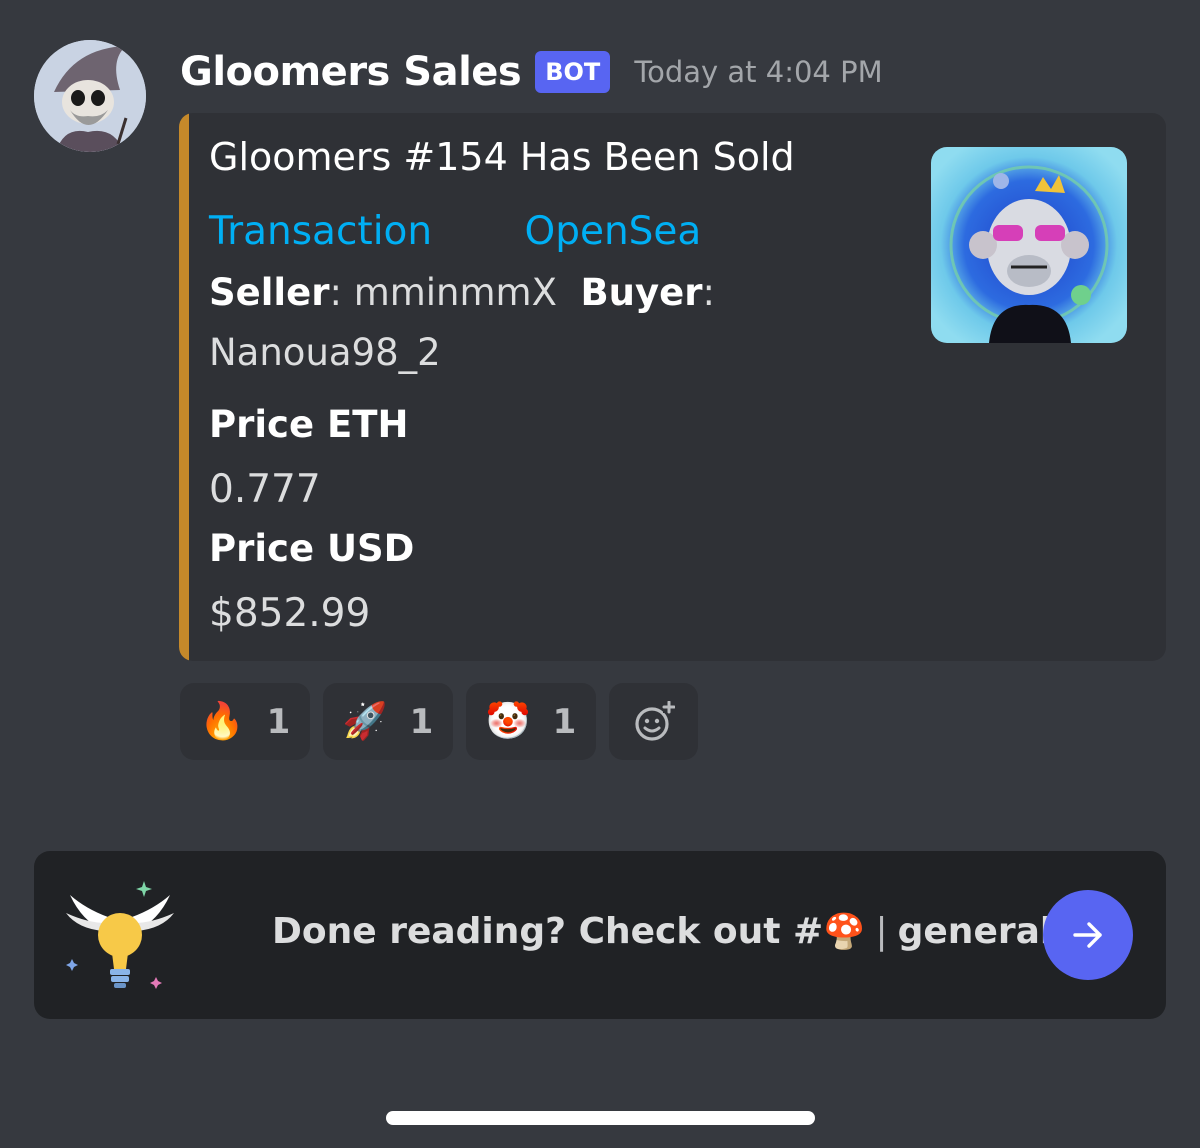  What do you see at coordinates (508, 721) in the screenshot?
I see `clown-icon: 🤡` at bounding box center [508, 721].